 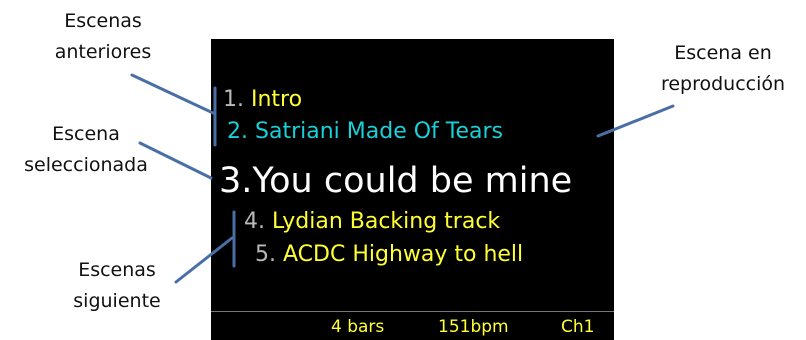 What do you see at coordinates (175, 160) in the screenshot?
I see `pointer-selected` at bounding box center [175, 160].